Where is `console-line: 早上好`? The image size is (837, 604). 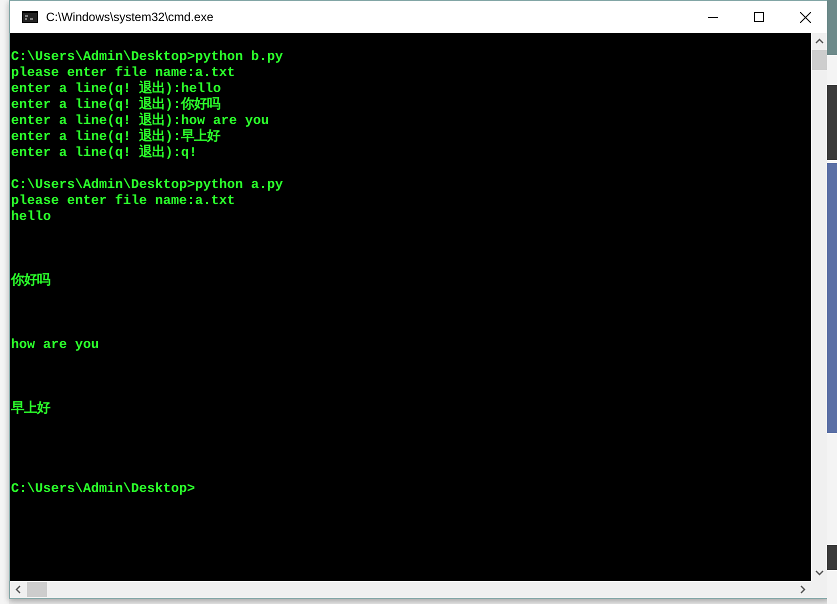 console-line: 早上好 is located at coordinates (30, 409).